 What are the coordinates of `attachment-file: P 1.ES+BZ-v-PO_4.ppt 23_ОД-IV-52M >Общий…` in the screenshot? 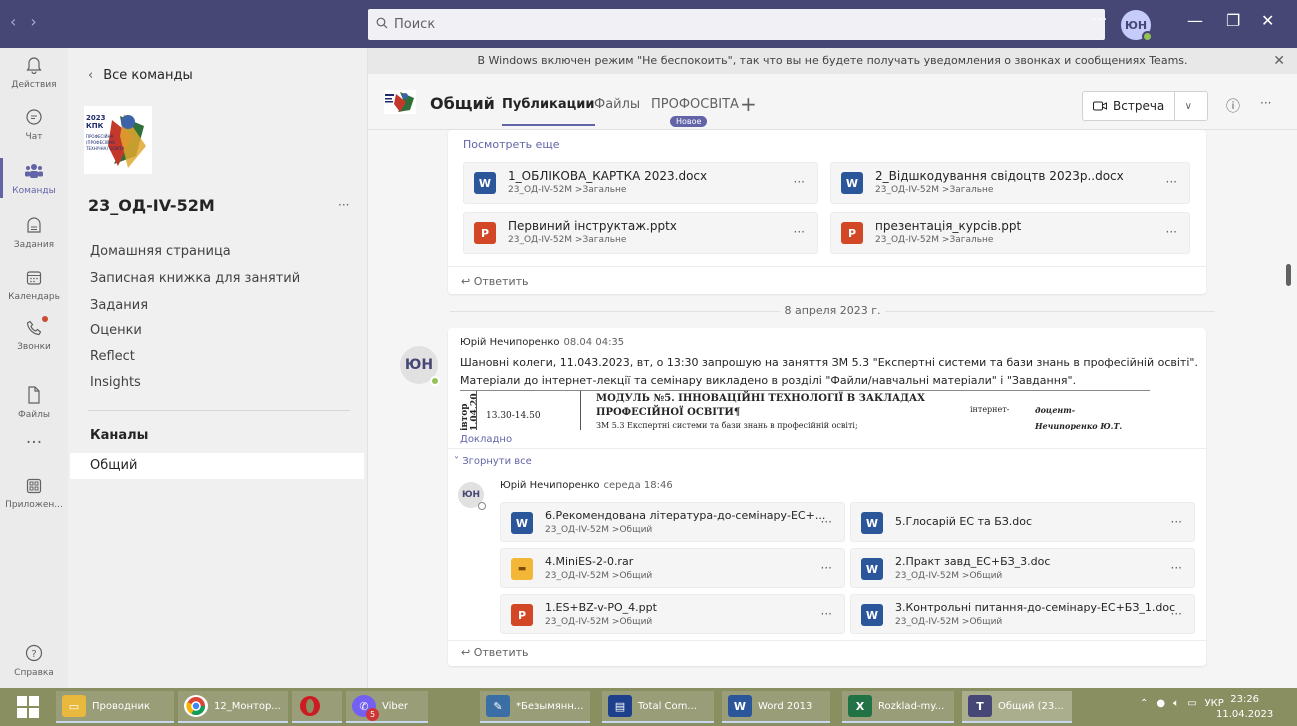 It's located at (672, 614).